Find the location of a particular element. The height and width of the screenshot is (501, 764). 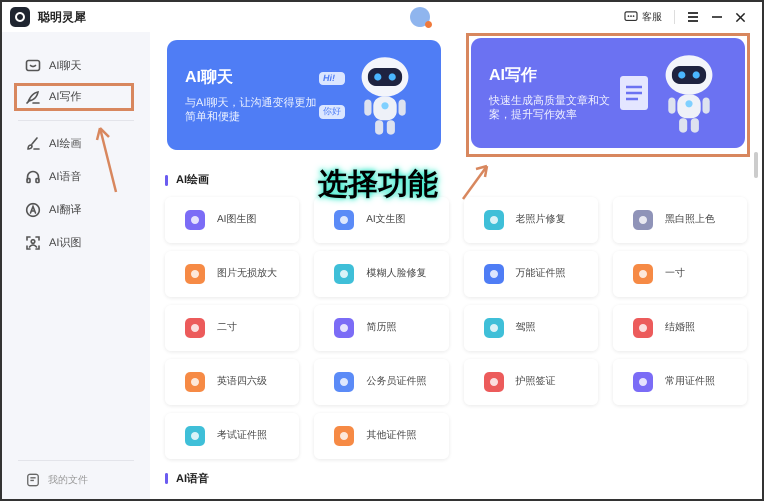

speech-bubble: 你好 is located at coordinates (332, 111).